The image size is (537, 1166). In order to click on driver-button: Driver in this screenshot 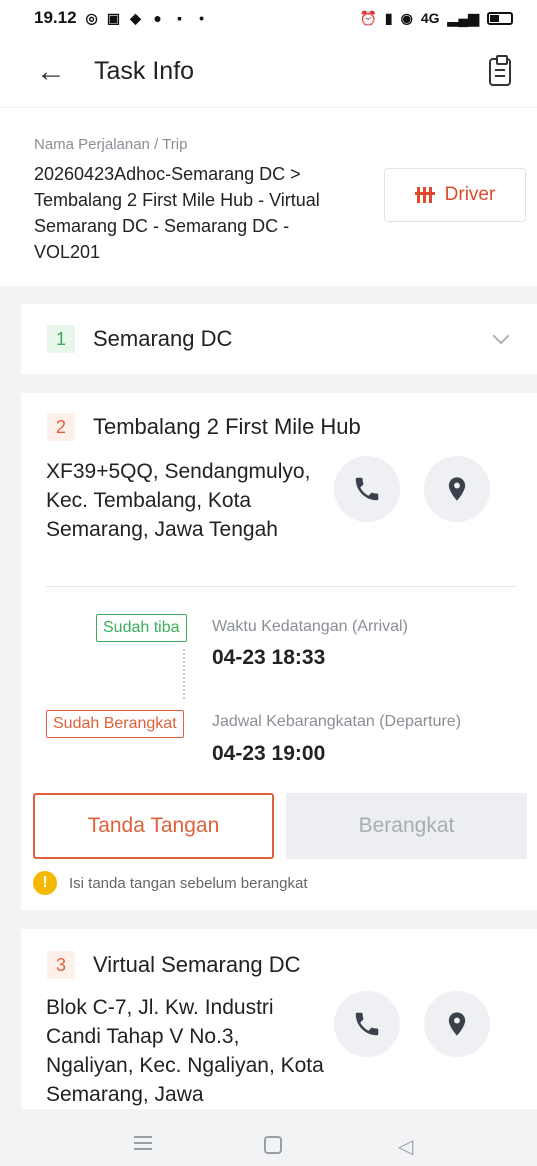, I will do `click(455, 195)`.